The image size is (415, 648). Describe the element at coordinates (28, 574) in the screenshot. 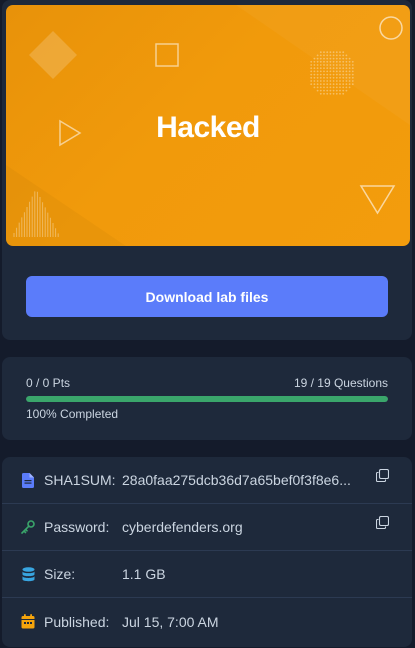

I see `database-icon` at that location.